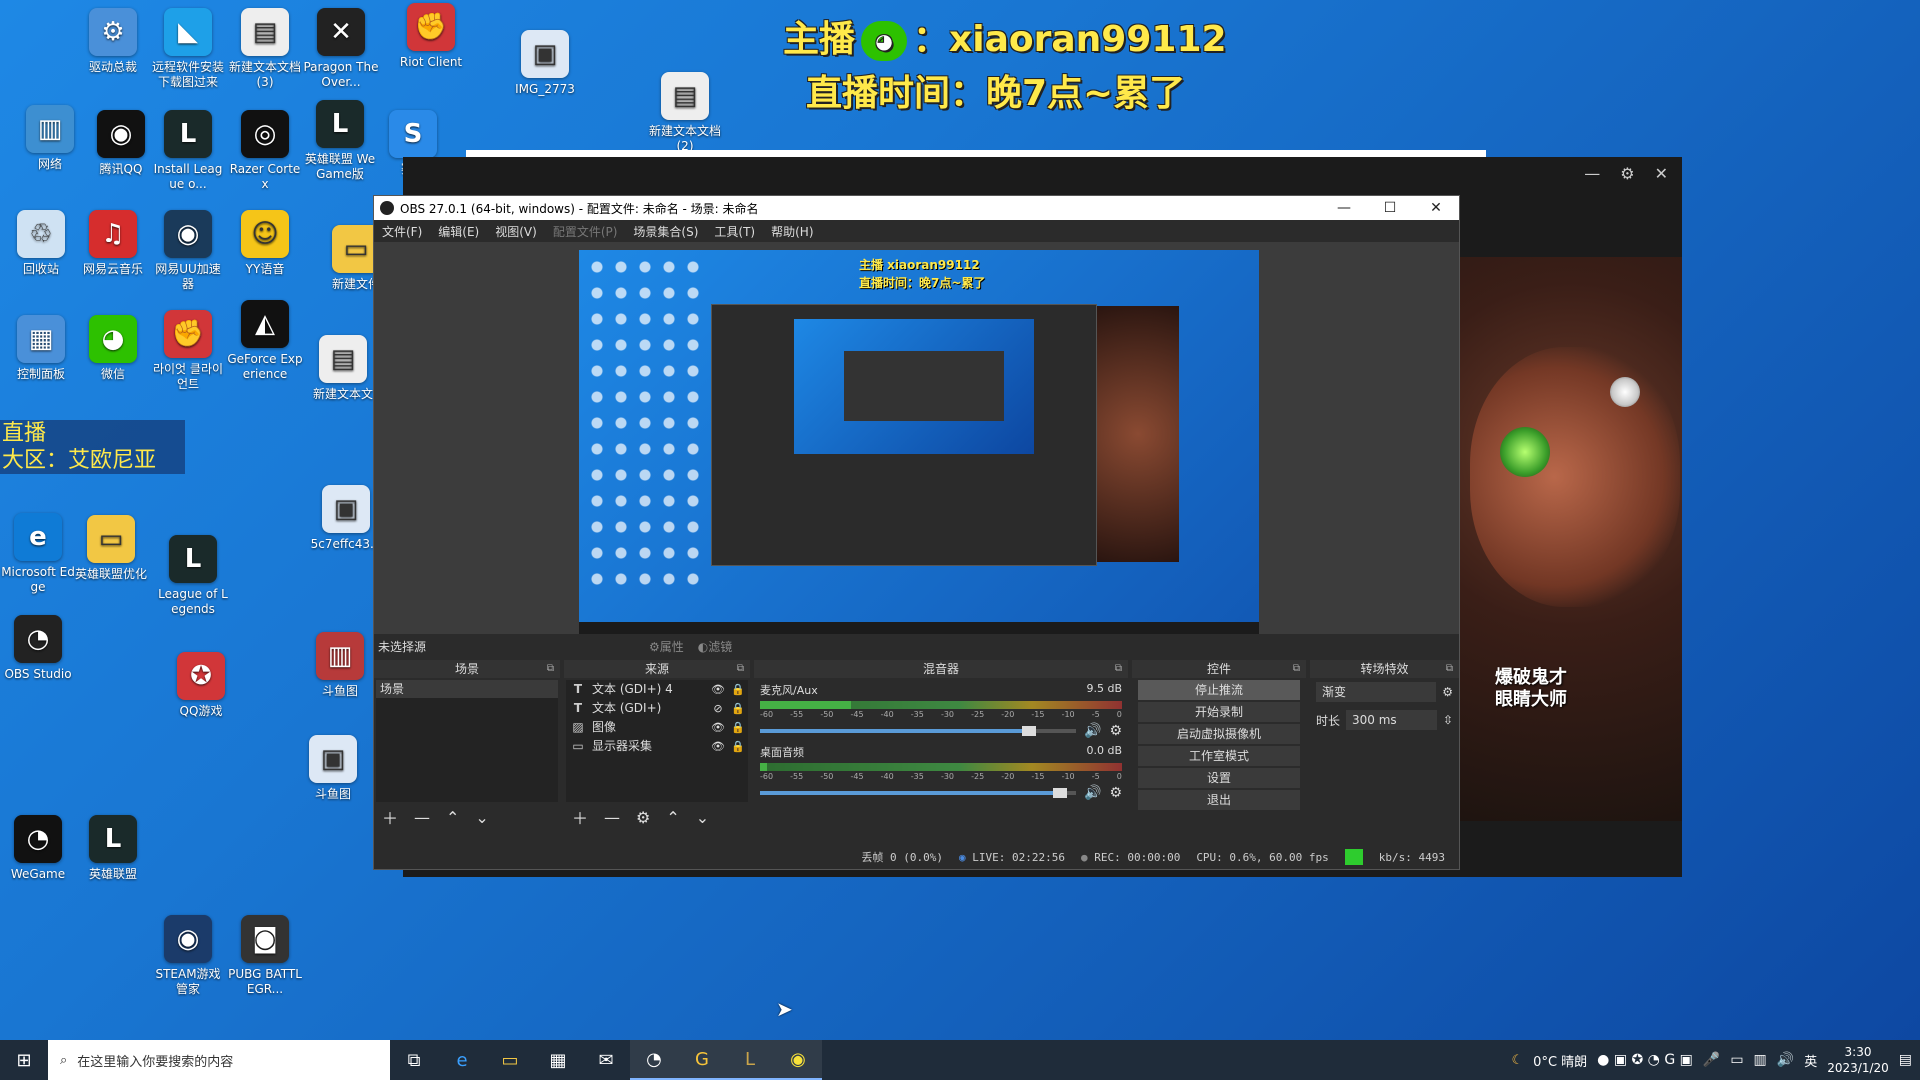  I want to click on desktop-icon-network: ▥ 网络, so click(50, 138).